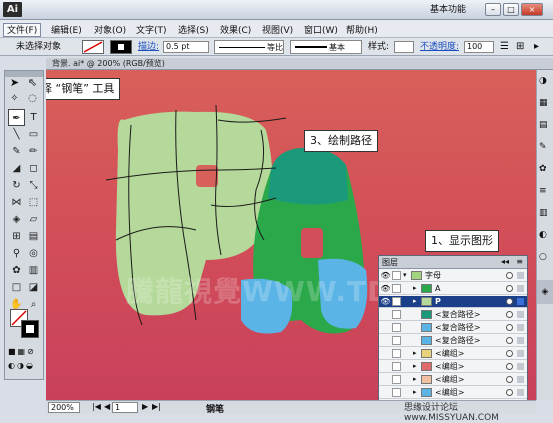 The width and height of the screenshot is (553, 423). What do you see at coordinates (404, 47) in the screenshot?
I see `graphic-style-picker` at bounding box center [404, 47].